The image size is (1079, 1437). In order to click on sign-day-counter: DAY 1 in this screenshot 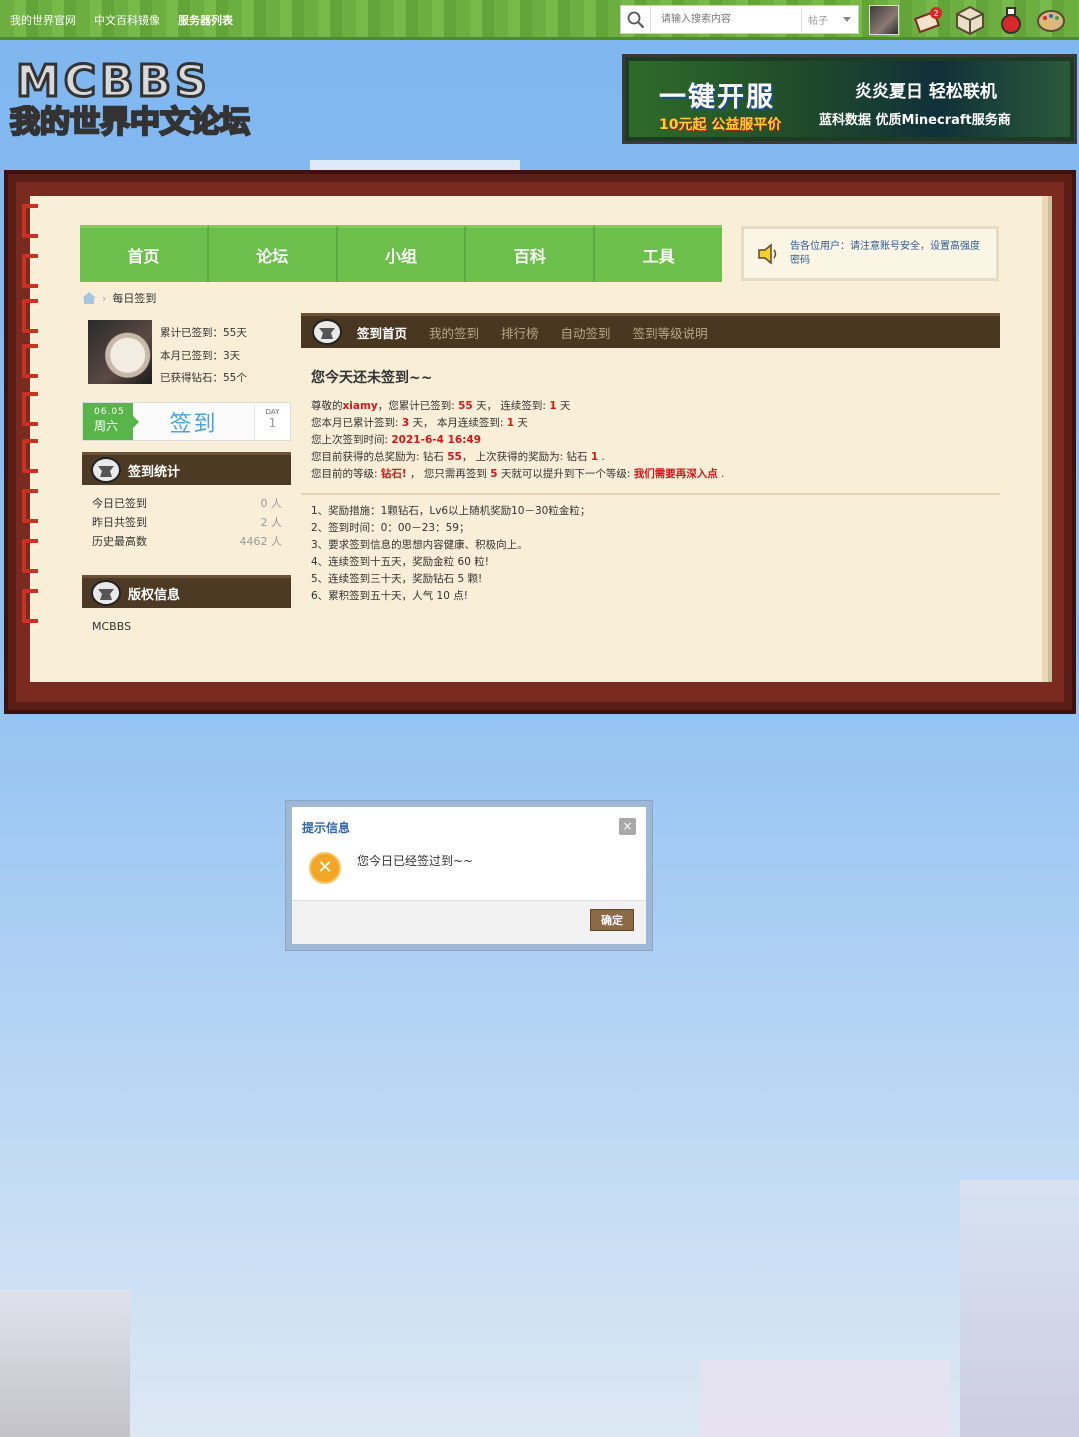, I will do `click(272, 421)`.